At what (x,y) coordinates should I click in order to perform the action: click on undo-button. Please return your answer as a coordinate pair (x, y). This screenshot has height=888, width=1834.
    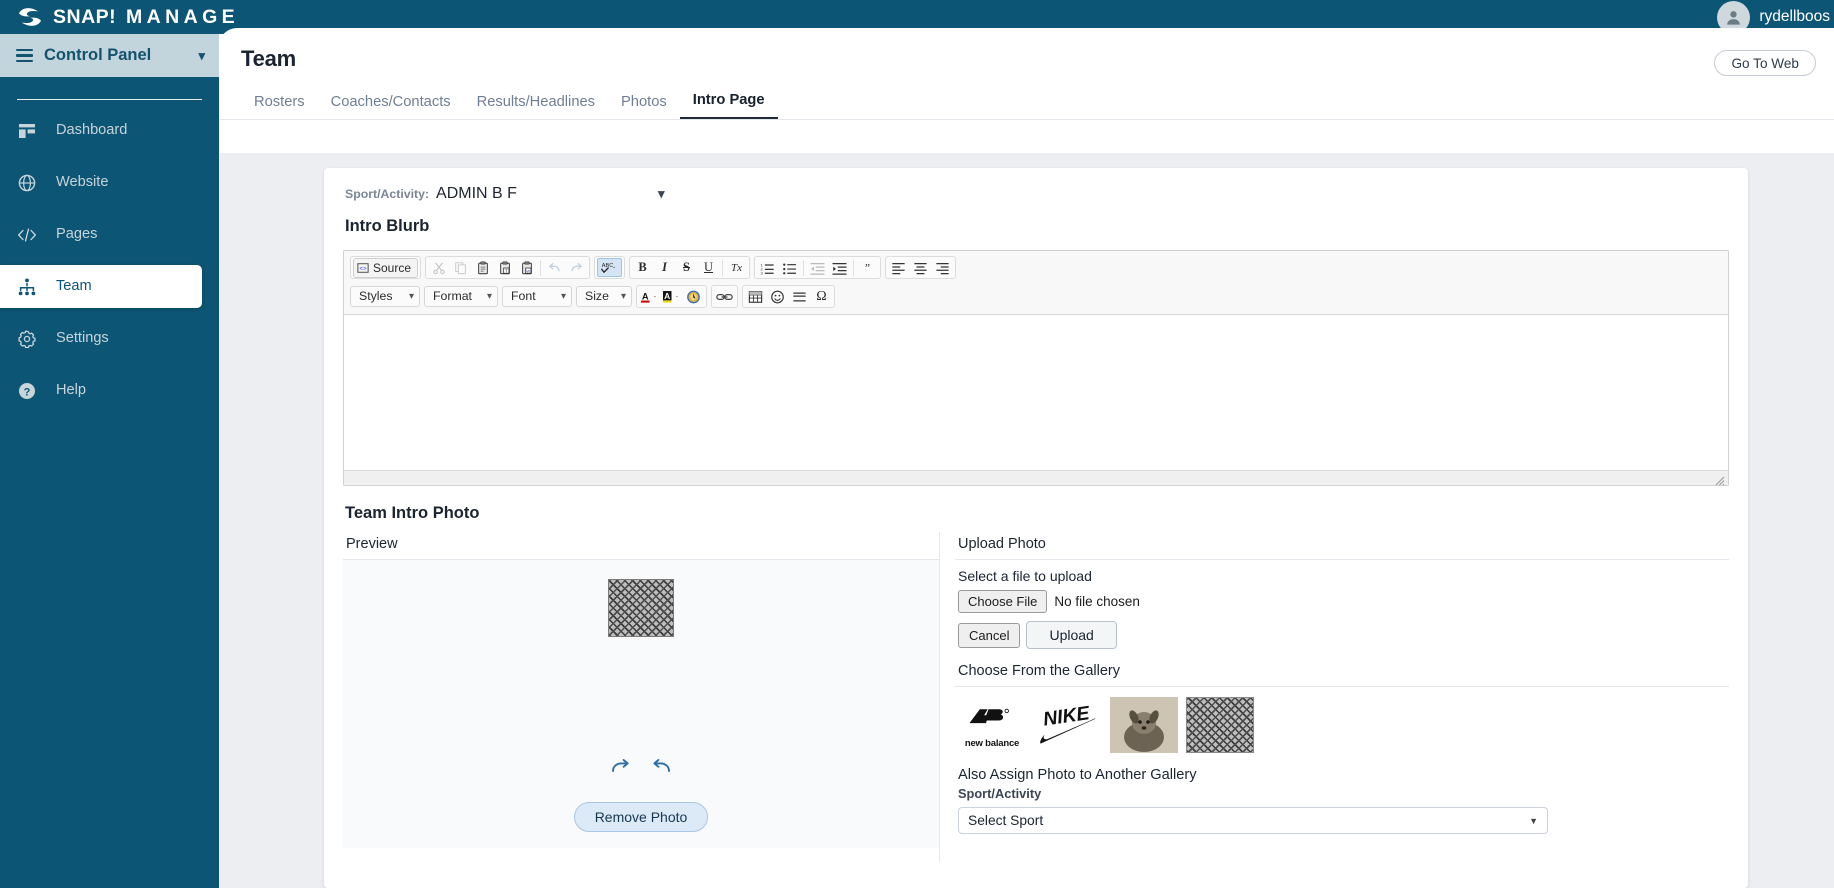
    Looking at the image, I should click on (554, 267).